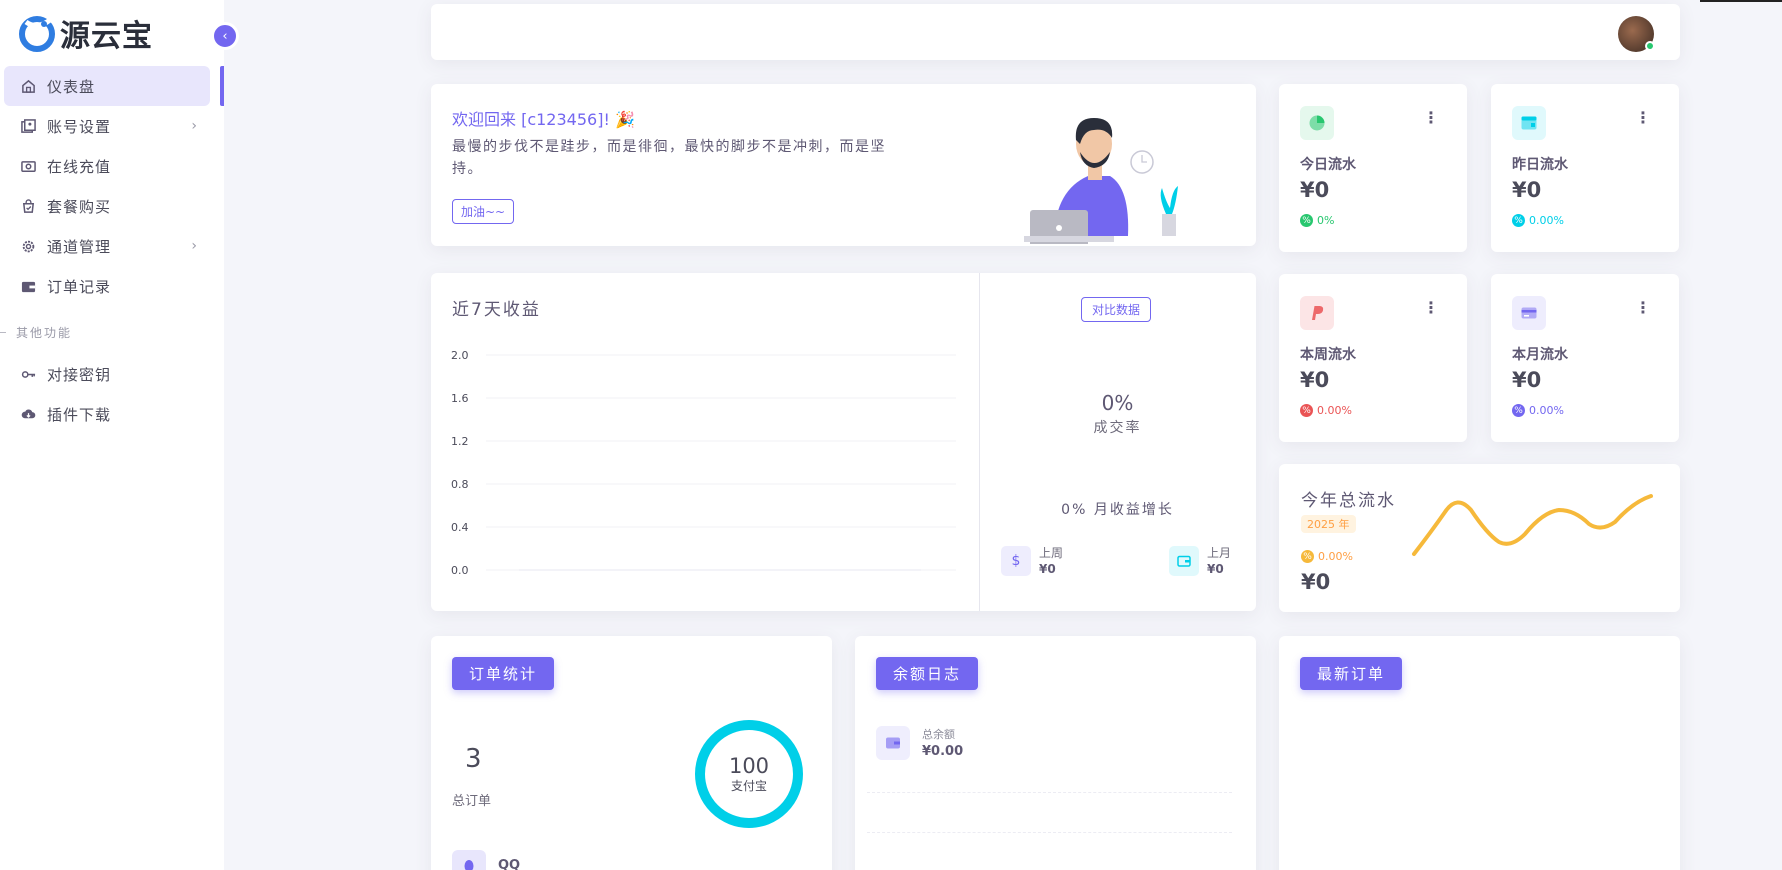 The height and width of the screenshot is (870, 1782). I want to click on paypal-icon, so click(1317, 313).